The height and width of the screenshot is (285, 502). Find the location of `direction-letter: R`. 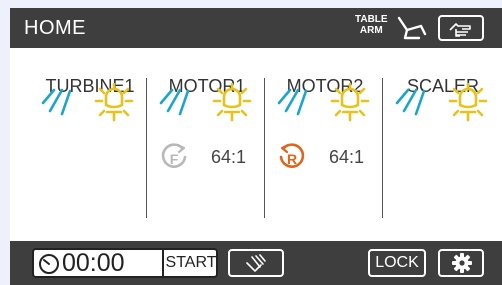

direction-letter: R is located at coordinates (292, 159).